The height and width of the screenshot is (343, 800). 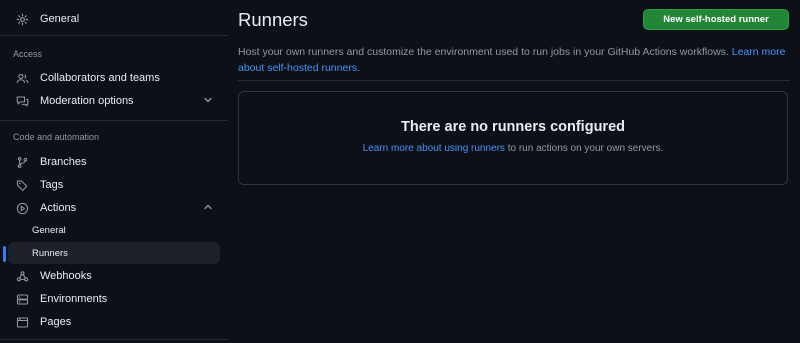 What do you see at coordinates (514, 80) in the screenshot?
I see `header-divider` at bounding box center [514, 80].